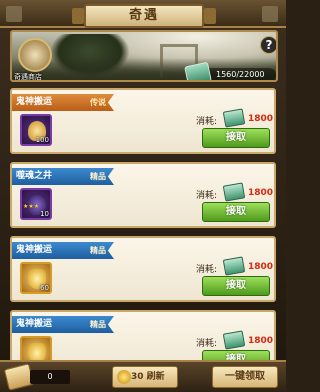  Describe the element at coordinates (268, 45) in the screenshot. I see `help-button: ?` at that location.